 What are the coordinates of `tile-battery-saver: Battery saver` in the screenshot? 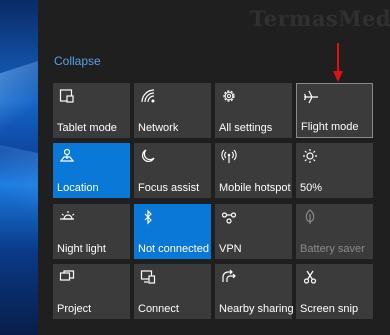 It's located at (334, 231).